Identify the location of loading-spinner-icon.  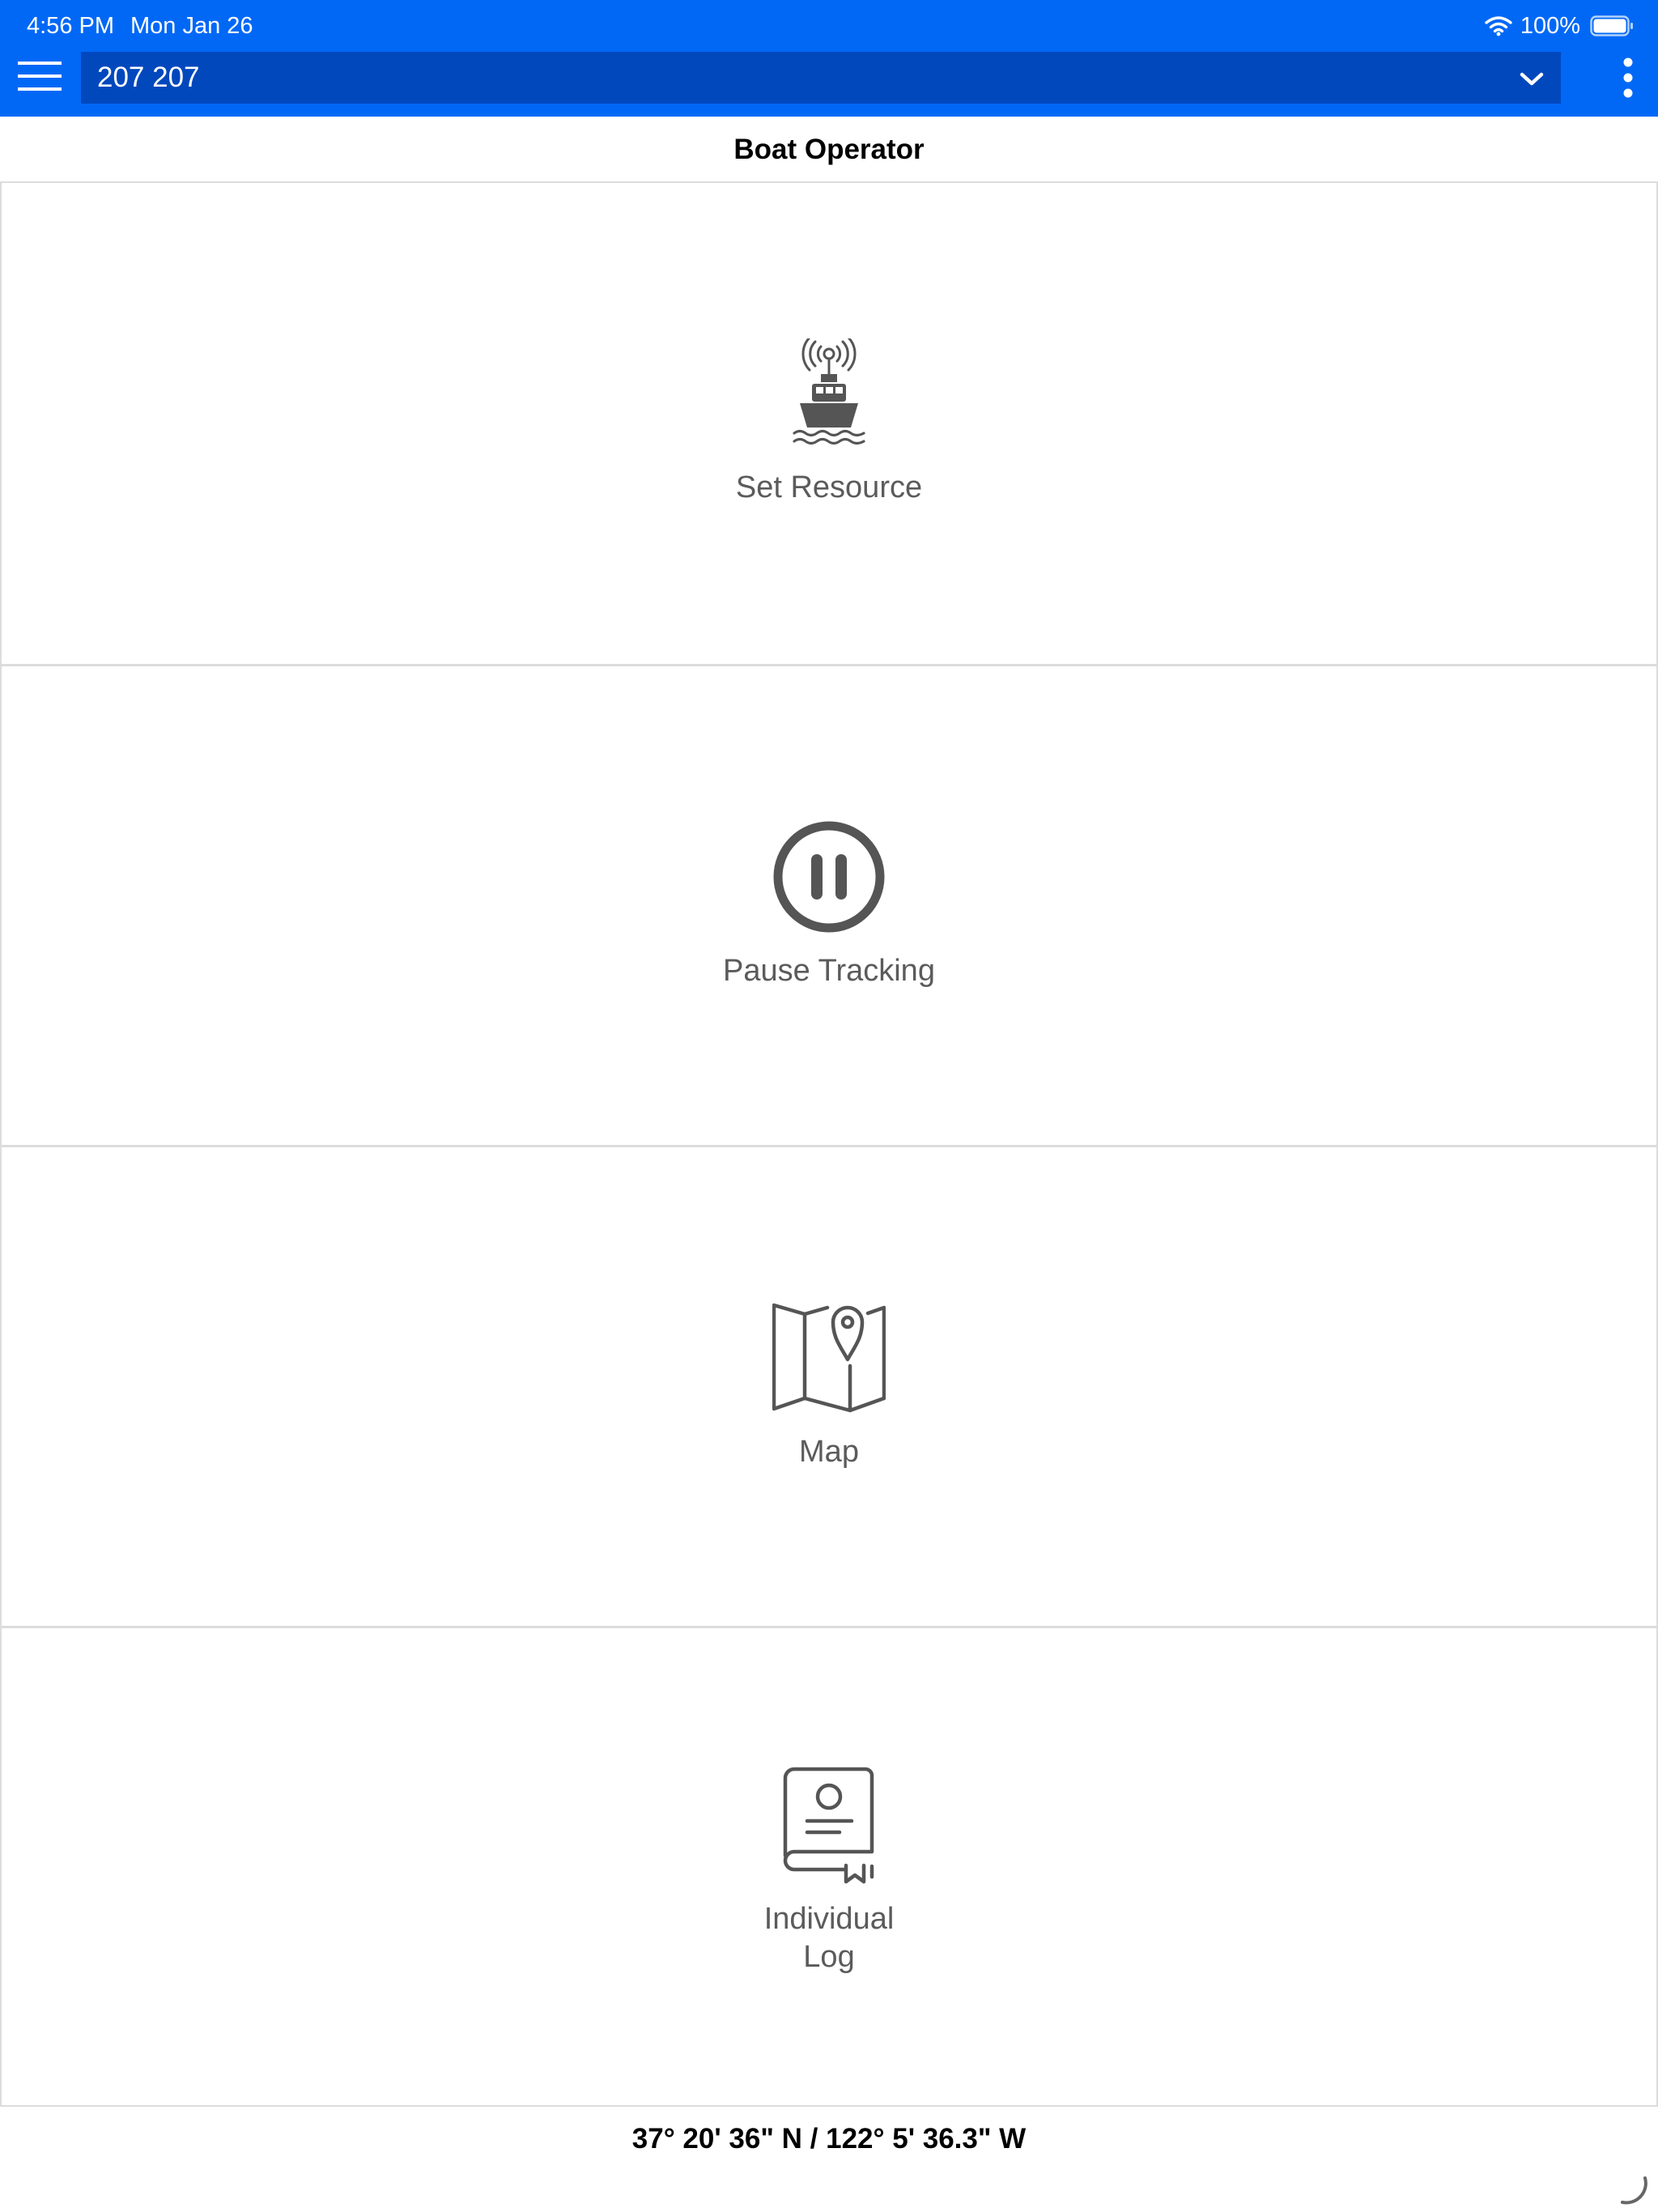
(1634, 2190).